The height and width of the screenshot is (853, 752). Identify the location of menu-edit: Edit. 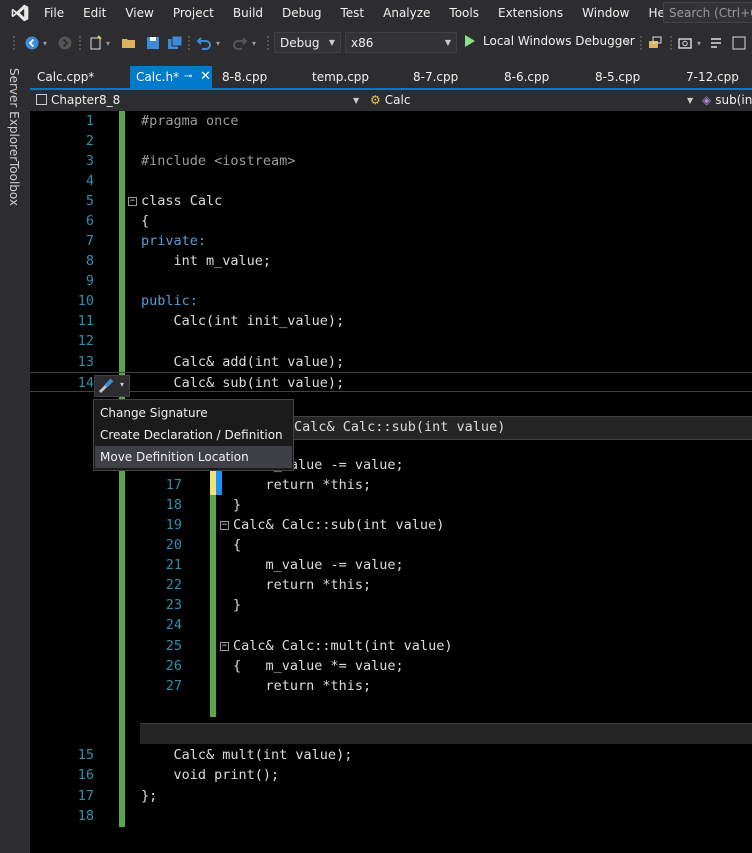
(95, 13).